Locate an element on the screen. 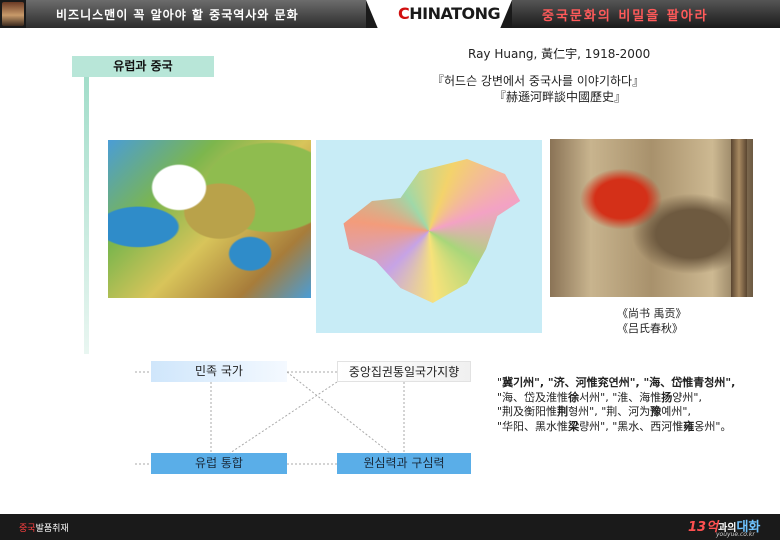 The image size is (780, 540). centrifugal-centripetal-box: 원심력과 구심력 is located at coordinates (404, 463).